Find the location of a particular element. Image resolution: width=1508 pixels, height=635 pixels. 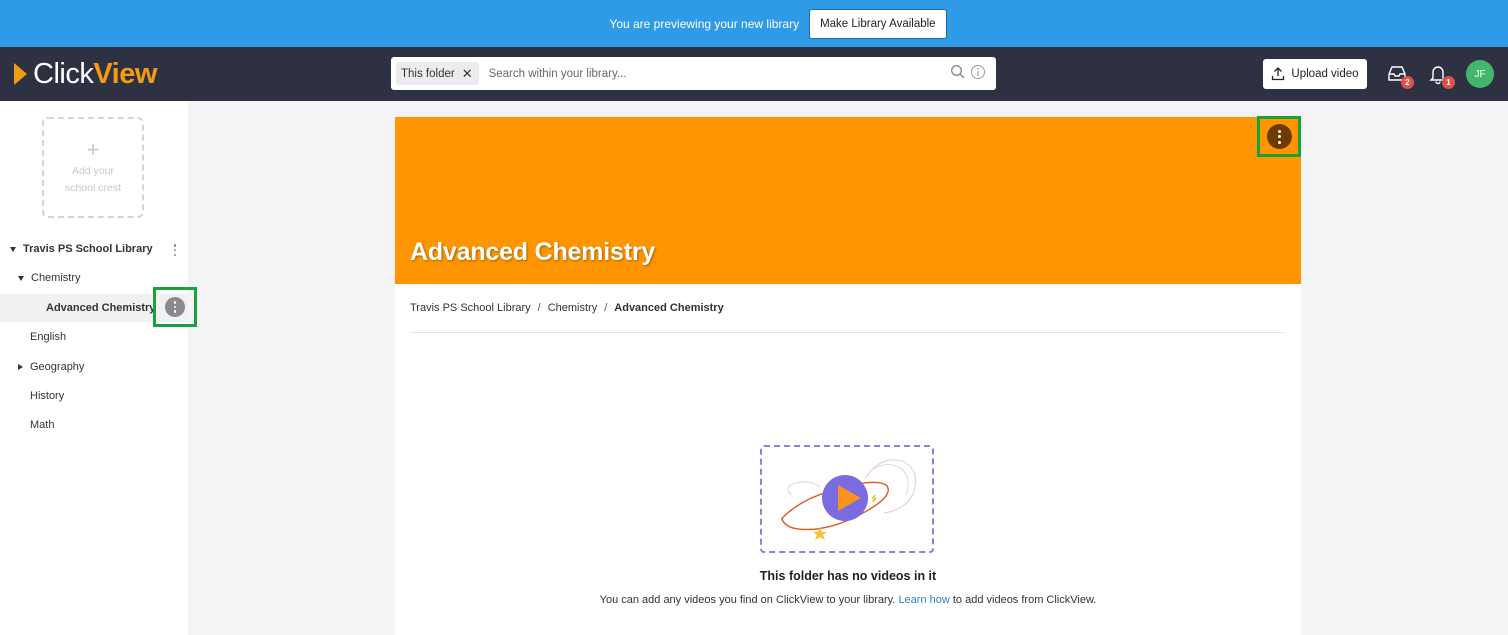

tree-item-chemistry: Chemistry is located at coordinates (49, 278).